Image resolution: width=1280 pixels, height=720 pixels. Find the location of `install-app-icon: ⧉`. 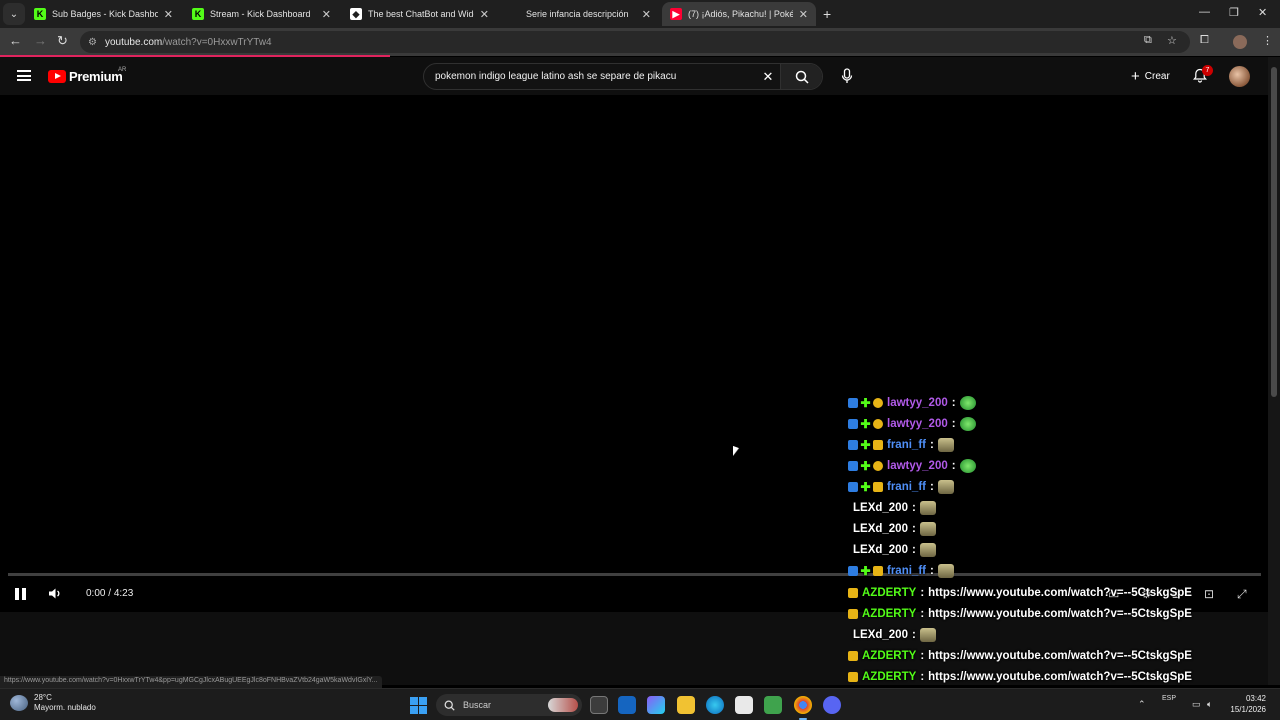

install-app-icon: ⧉ is located at coordinates (1148, 40).